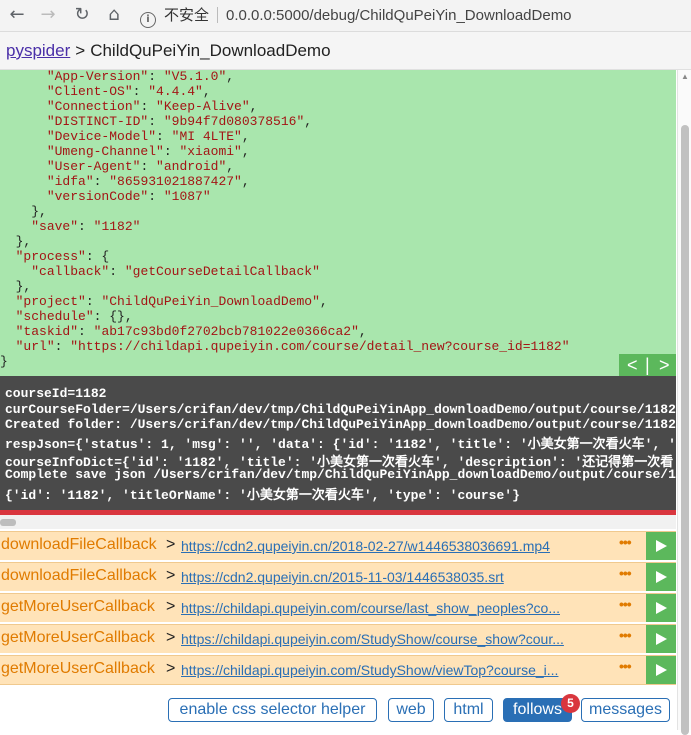 This screenshot has height=735, width=691. What do you see at coordinates (54, 316) in the screenshot?
I see `json-schedule-key: "schedule"` at bounding box center [54, 316].